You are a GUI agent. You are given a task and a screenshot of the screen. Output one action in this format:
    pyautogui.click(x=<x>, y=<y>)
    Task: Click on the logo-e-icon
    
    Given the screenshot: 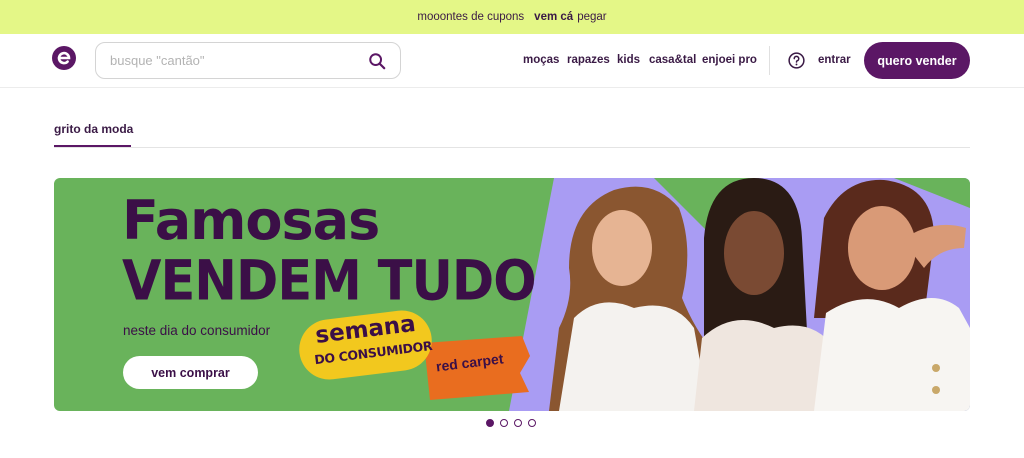 What is the action you would take?
    pyautogui.click(x=64, y=58)
    